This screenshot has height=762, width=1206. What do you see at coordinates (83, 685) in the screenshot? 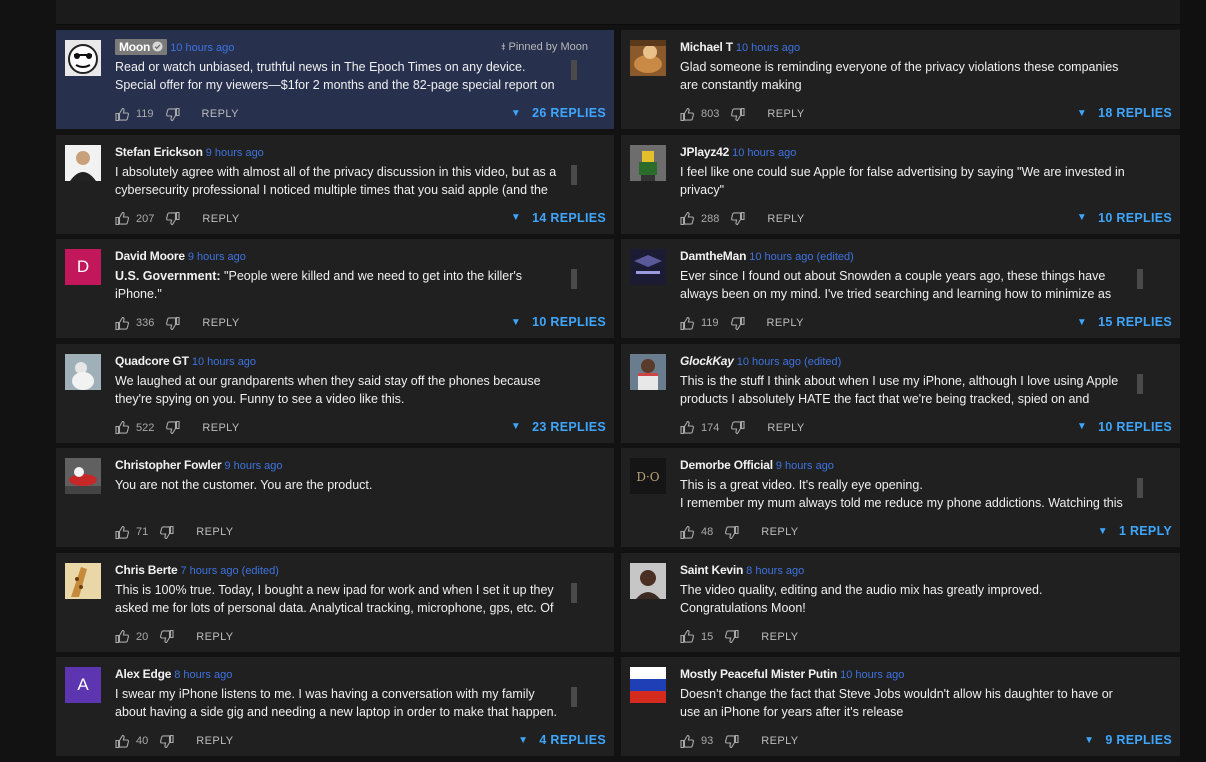
I see `author-avatar: A` at bounding box center [83, 685].